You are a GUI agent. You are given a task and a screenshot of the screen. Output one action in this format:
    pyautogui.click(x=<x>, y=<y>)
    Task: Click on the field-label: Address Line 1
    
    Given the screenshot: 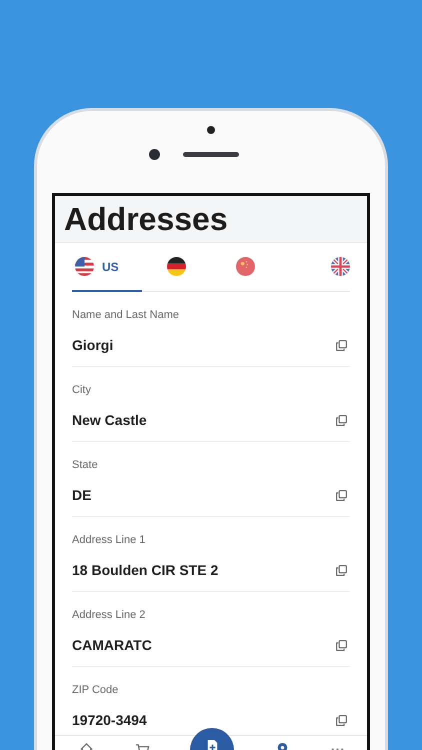 What is the action you would take?
    pyautogui.click(x=109, y=540)
    